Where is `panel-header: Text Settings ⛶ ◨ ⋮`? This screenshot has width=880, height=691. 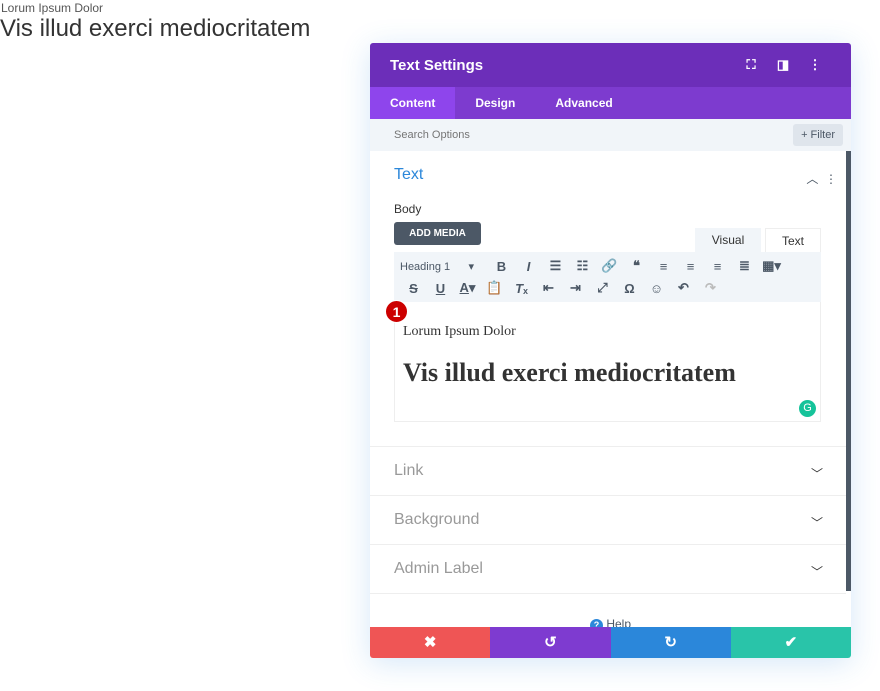
panel-header: Text Settings ⛶ ◨ ⋮ is located at coordinates (610, 65).